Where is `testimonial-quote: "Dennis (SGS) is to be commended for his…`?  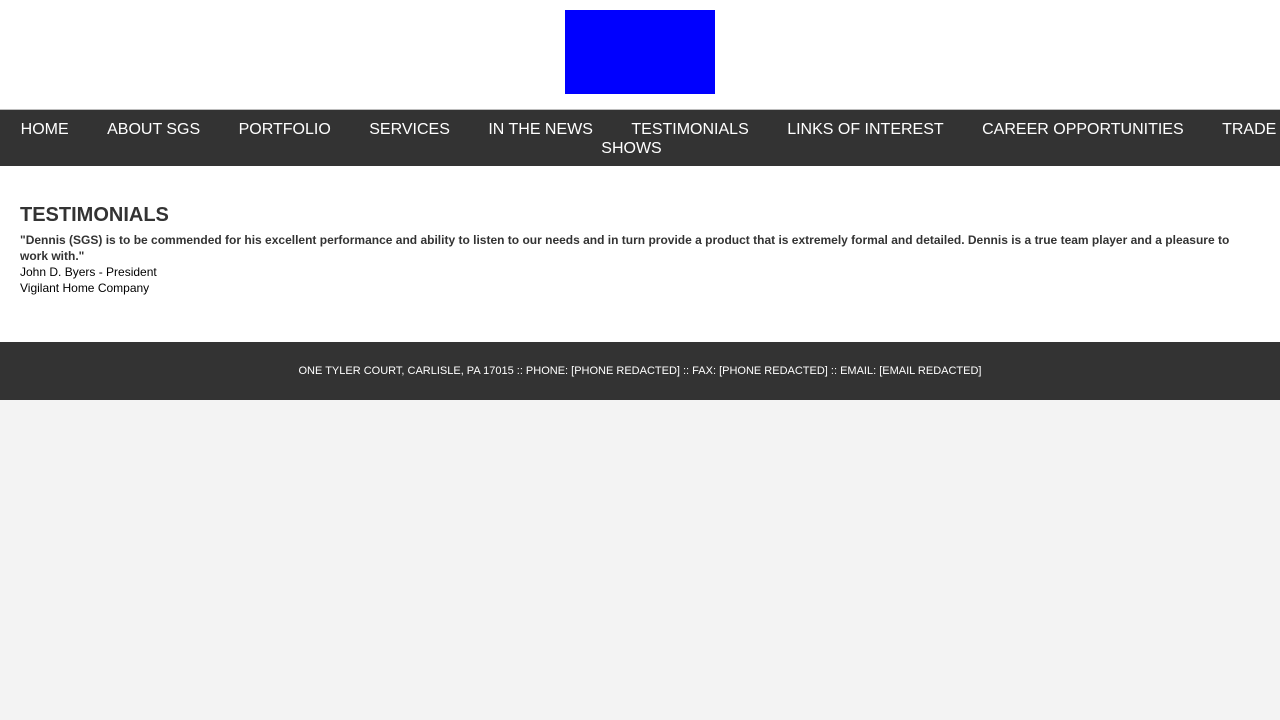
testimonial-quote: "Dennis (SGS) is to be commended for his… is located at coordinates (625, 248).